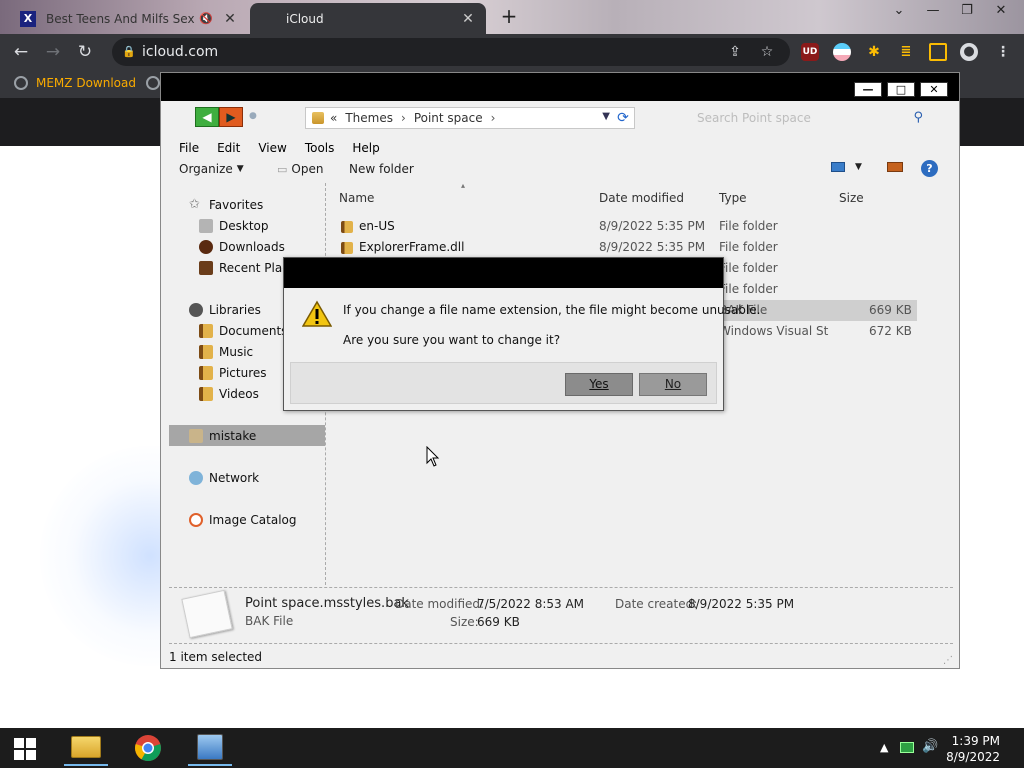  What do you see at coordinates (884, 747) in the screenshot?
I see `chevron-up-icon: ▲` at bounding box center [884, 747].